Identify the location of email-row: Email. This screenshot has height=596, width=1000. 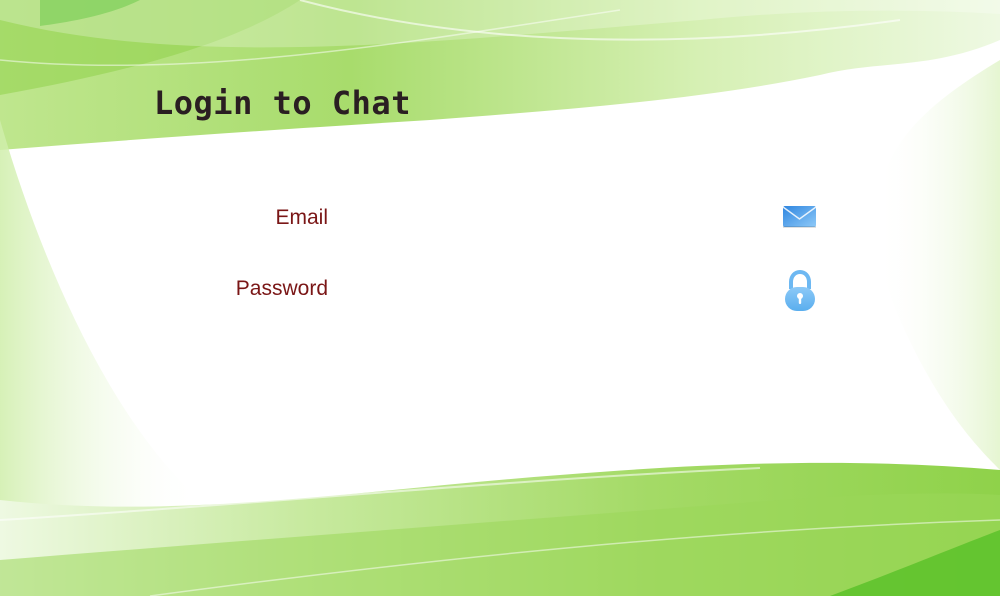
(500, 218).